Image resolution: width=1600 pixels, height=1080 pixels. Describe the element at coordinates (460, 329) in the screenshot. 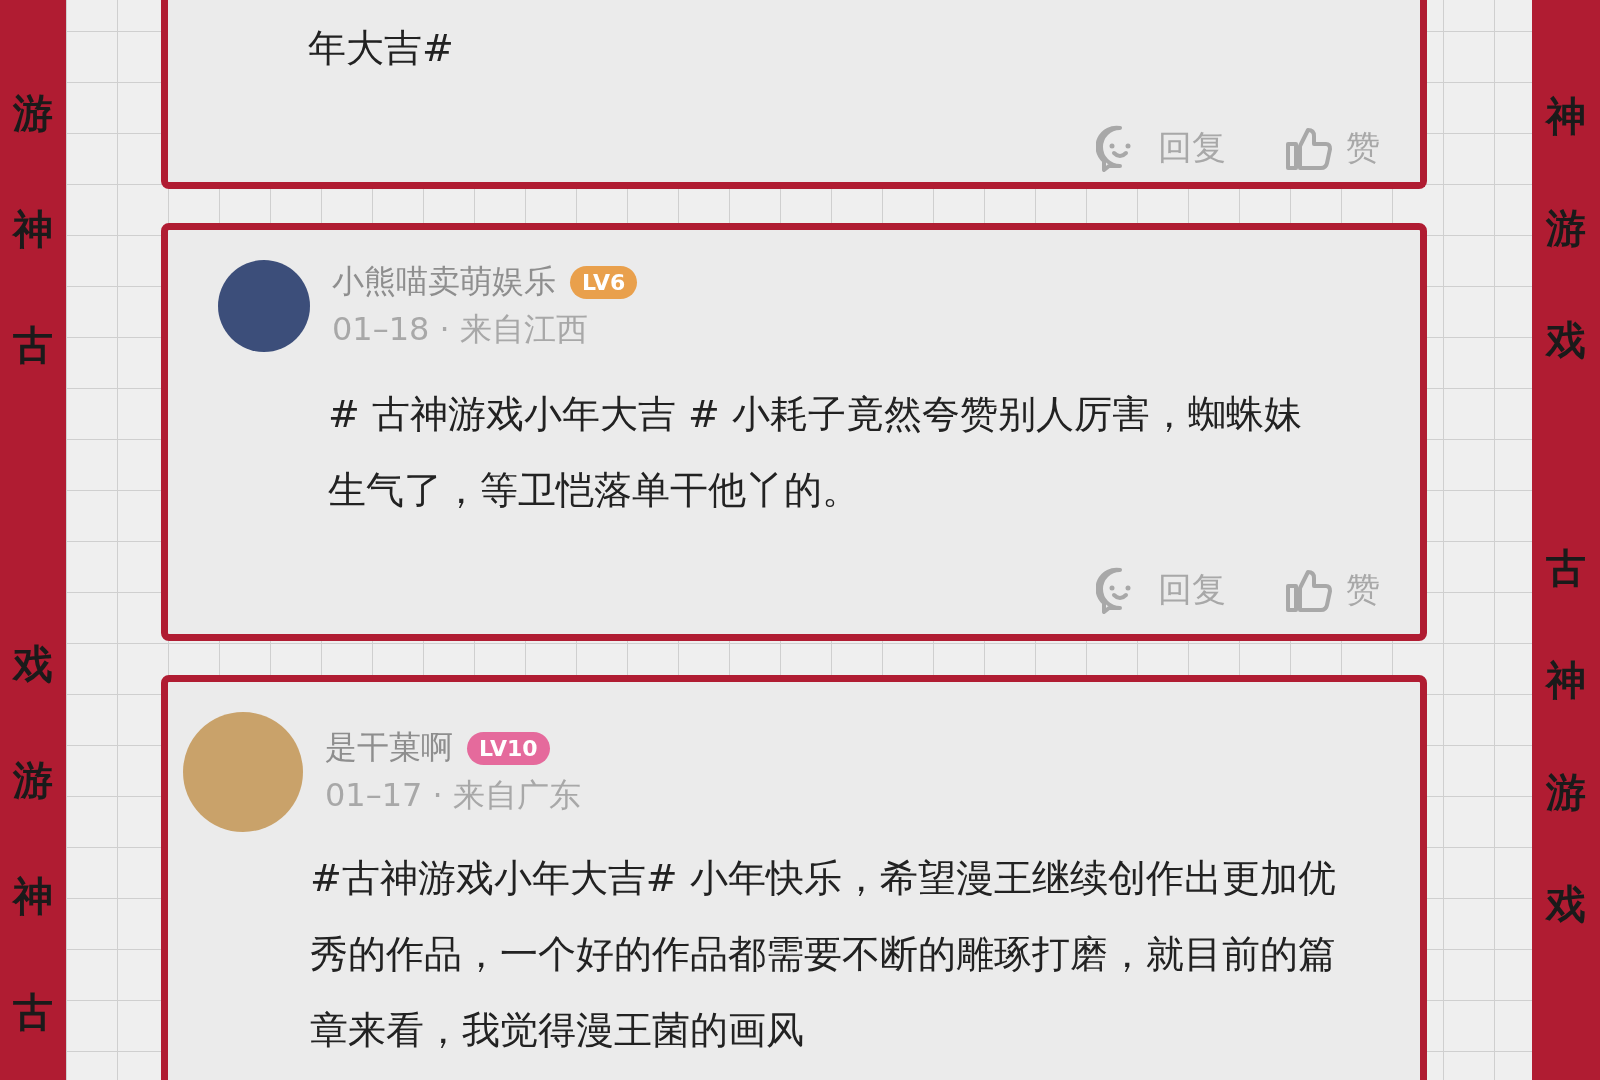

I see `post-meta: 01–18 · 来自江西` at that location.